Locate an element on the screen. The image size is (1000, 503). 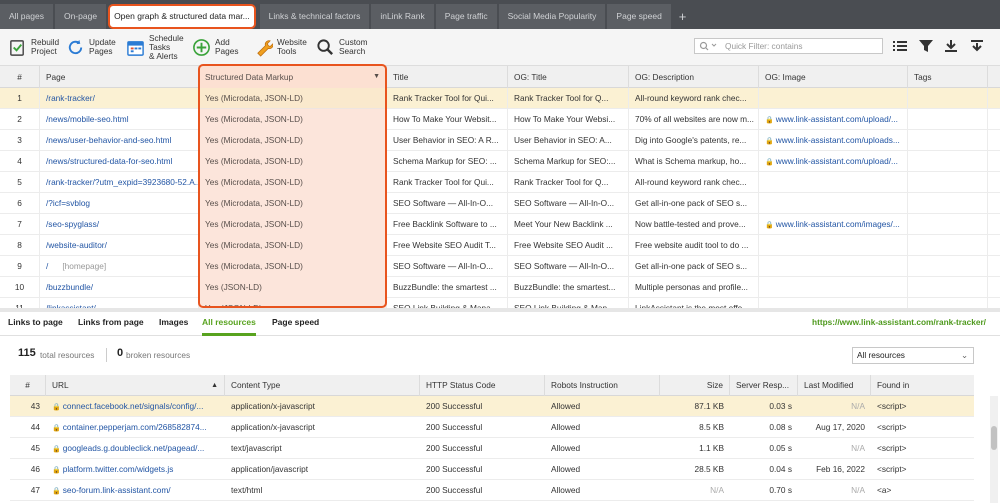
tab-social-media: Social Media Popularity is located at coordinates (552, 16).